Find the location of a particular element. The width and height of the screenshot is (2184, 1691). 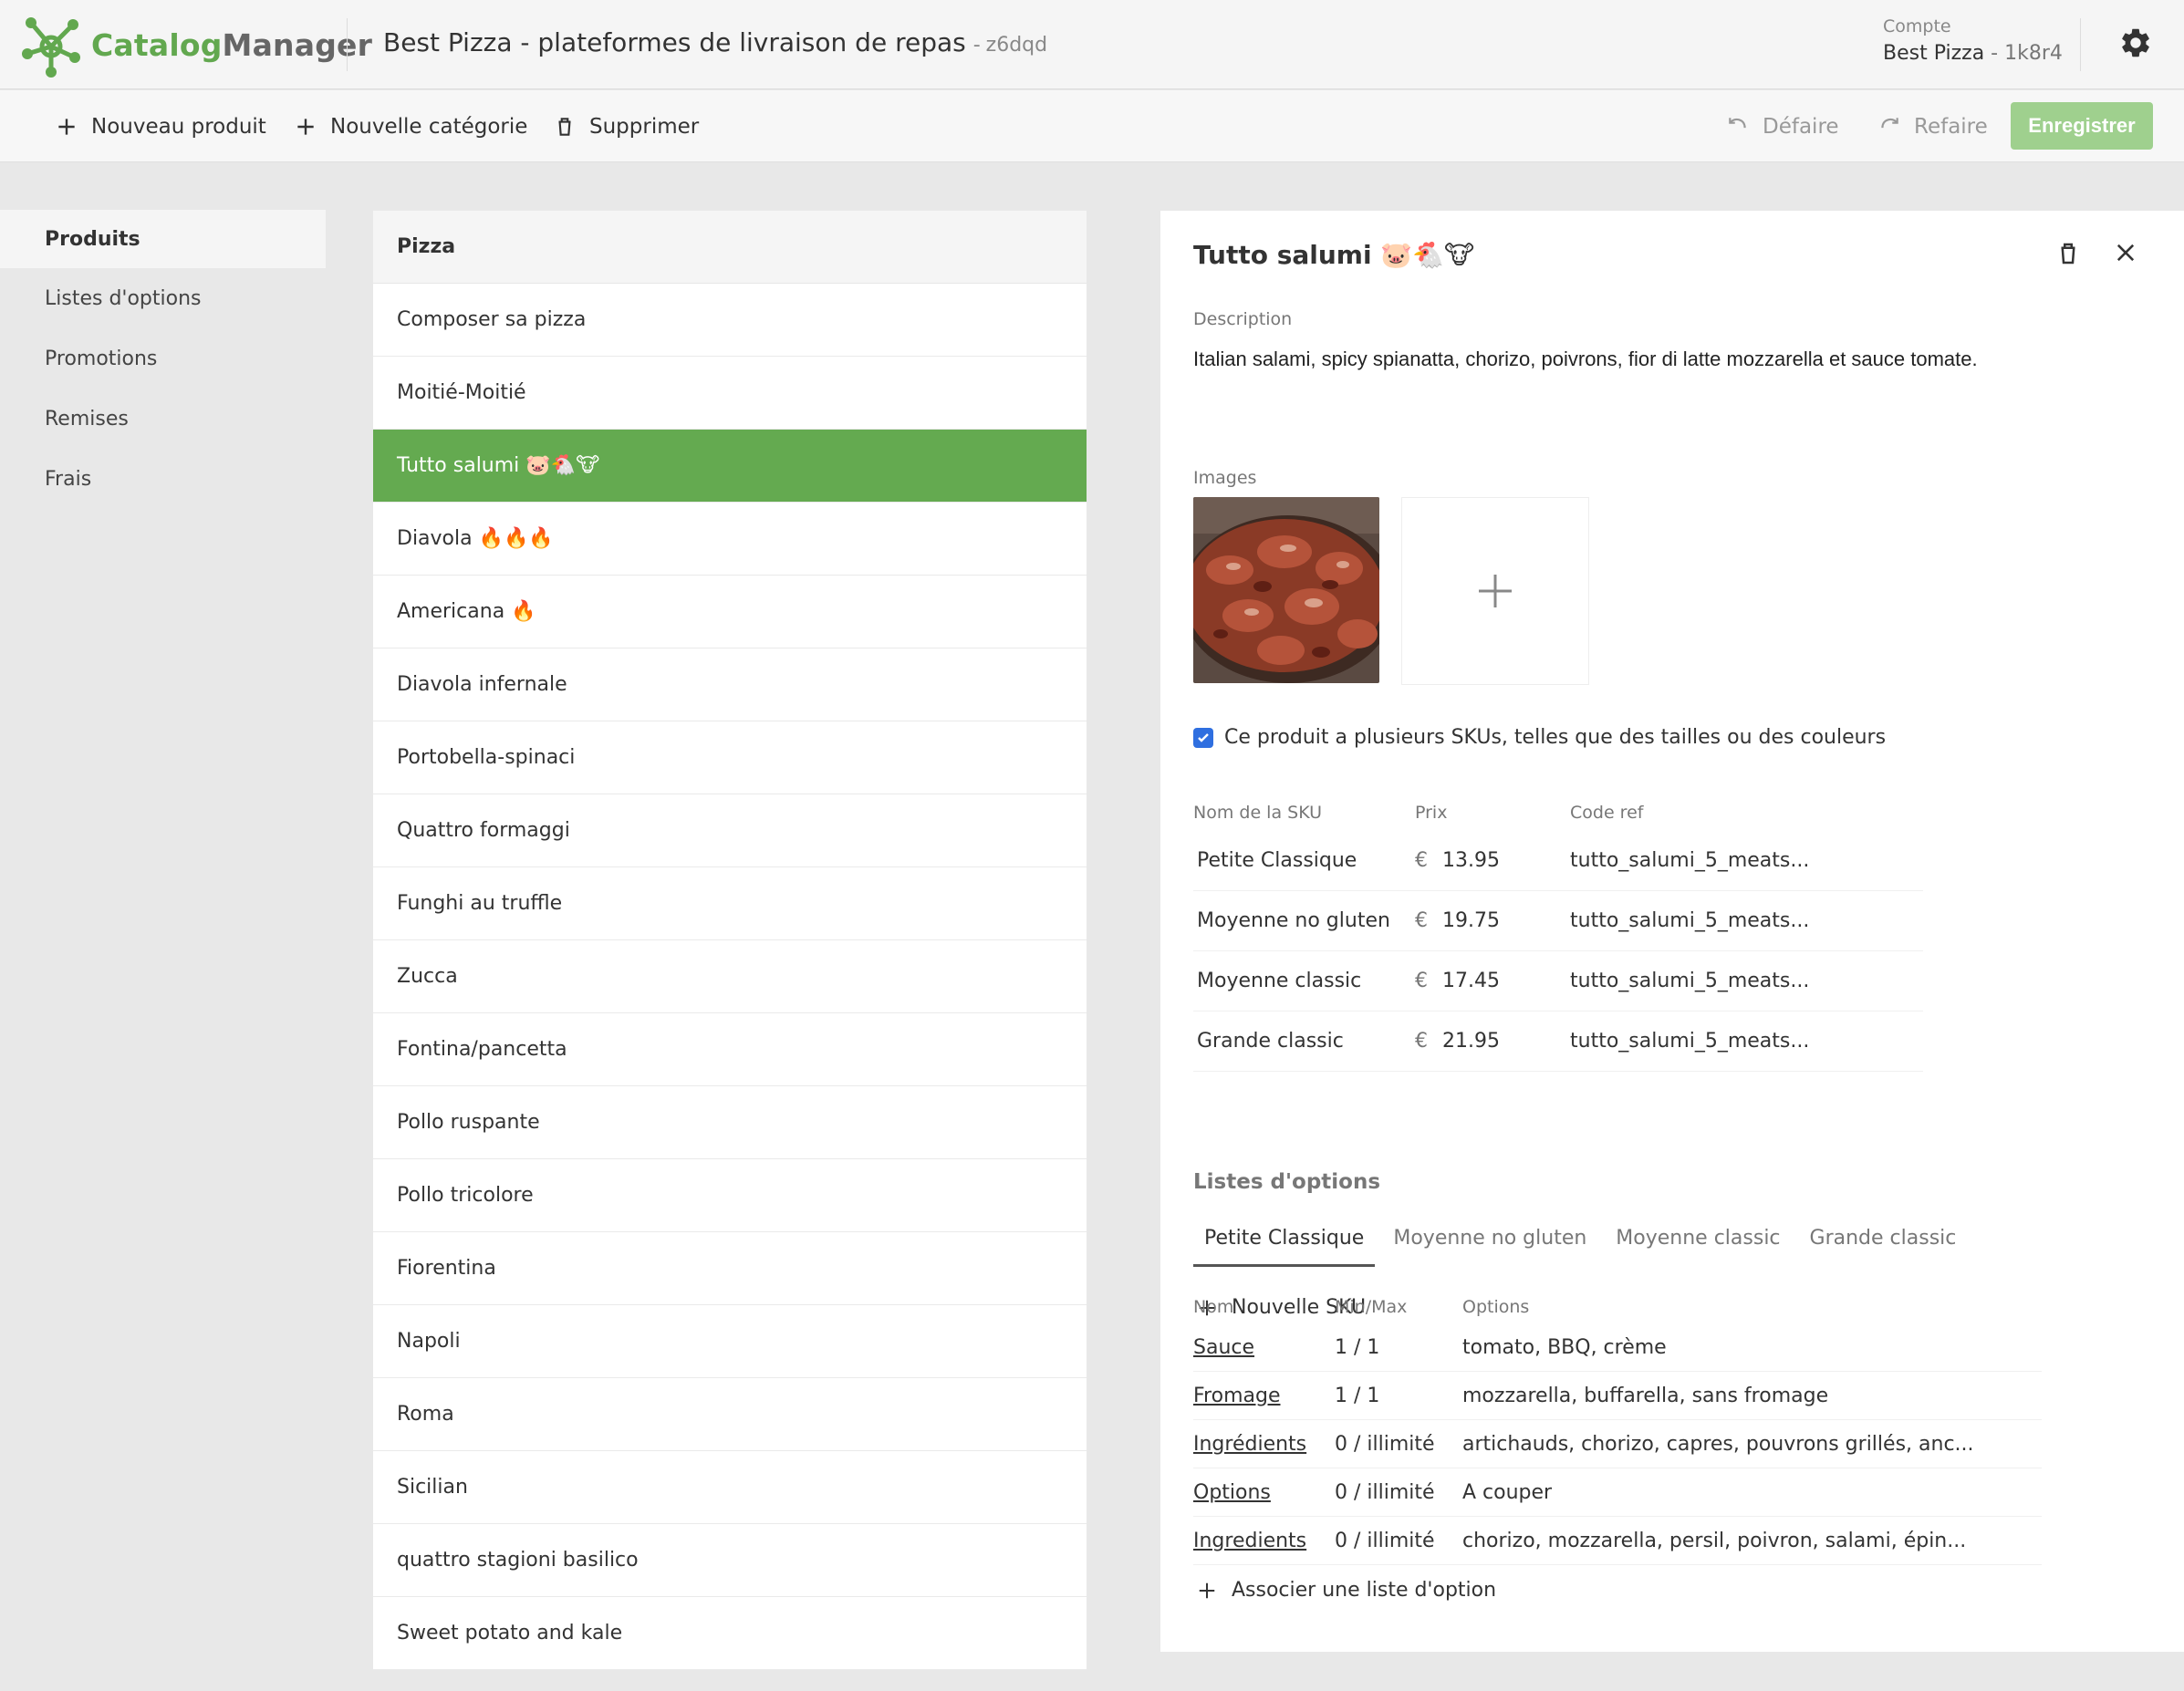

account-value: Best Pizza - 1k8r4 is located at coordinates (1973, 54).